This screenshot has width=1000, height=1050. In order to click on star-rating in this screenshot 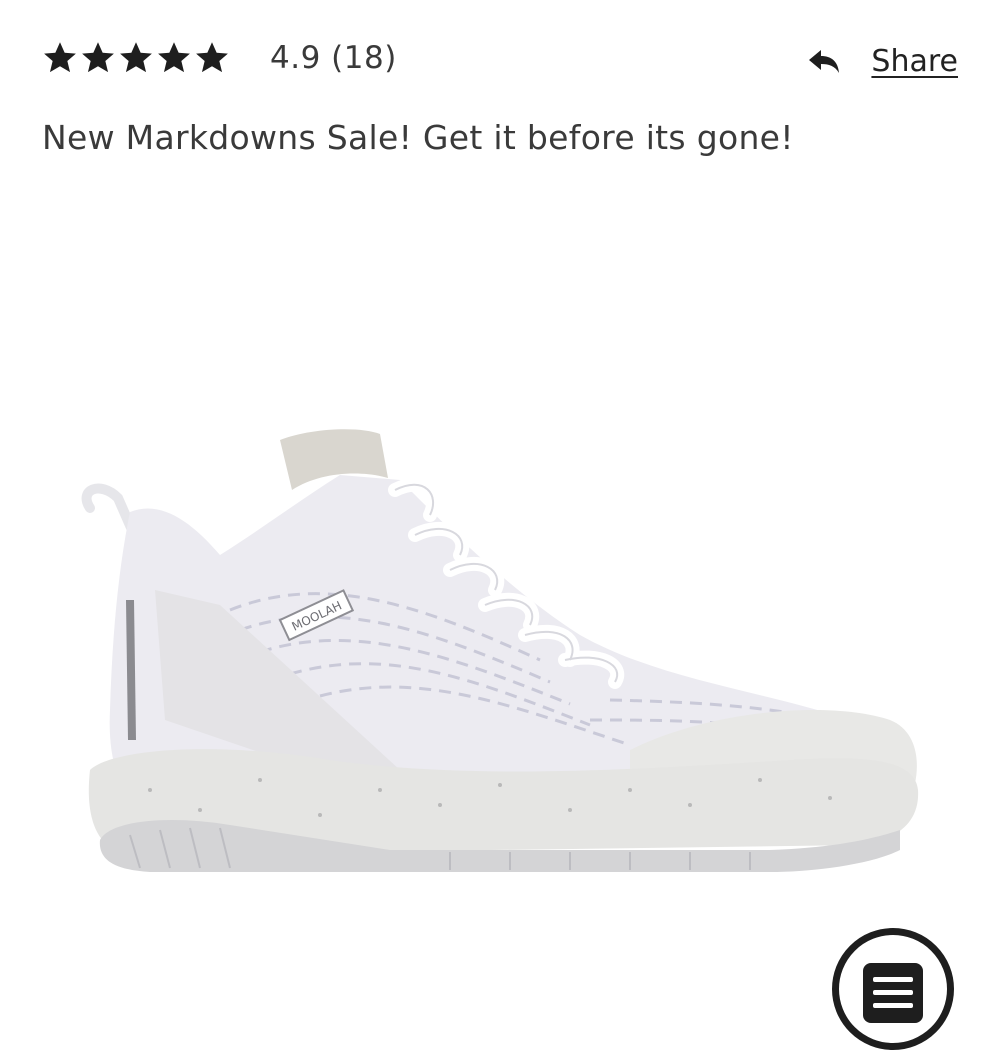, I will do `click(136, 58)`.